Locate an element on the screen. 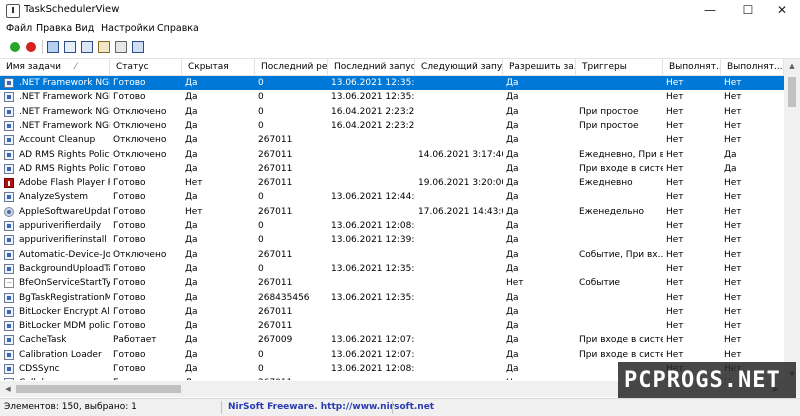 The image size is (800, 416). refresh-icon is located at coordinates (70, 47).